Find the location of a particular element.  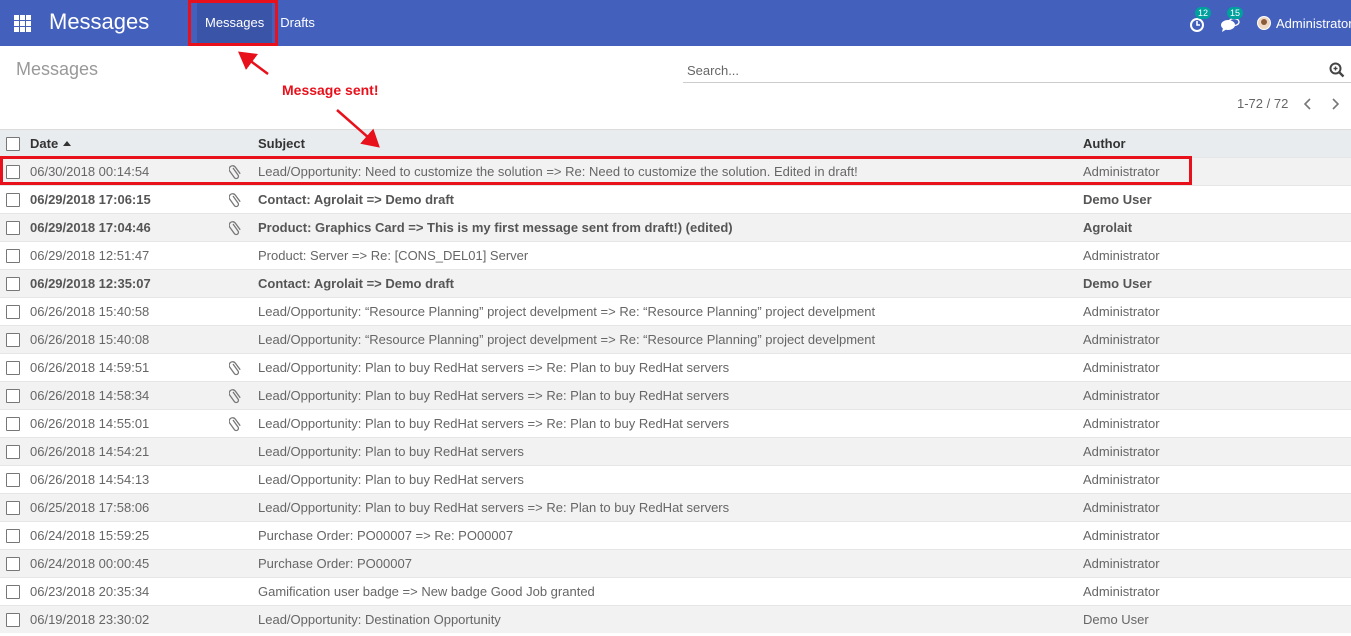

activity-menu: 12 is located at coordinates (1199, 21).